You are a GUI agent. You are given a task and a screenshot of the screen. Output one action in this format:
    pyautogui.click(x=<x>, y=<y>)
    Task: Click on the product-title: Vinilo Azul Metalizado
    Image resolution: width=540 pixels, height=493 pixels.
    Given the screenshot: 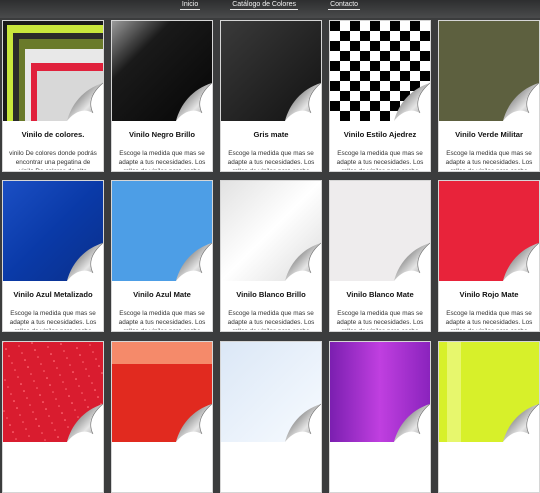 What is the action you would take?
    pyautogui.click(x=53, y=294)
    